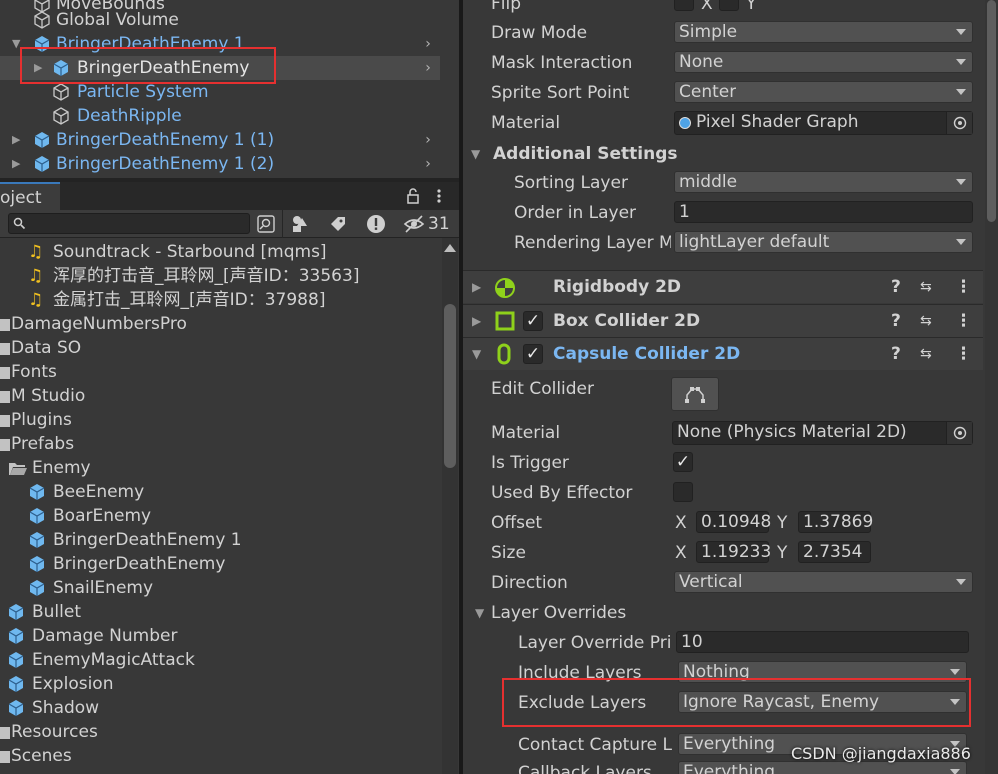 The height and width of the screenshot is (774, 998). What do you see at coordinates (220, 276) in the screenshot?
I see `list-item: ♫ 浑厚的打击音_耳聆网_[声音ID：33563]` at bounding box center [220, 276].